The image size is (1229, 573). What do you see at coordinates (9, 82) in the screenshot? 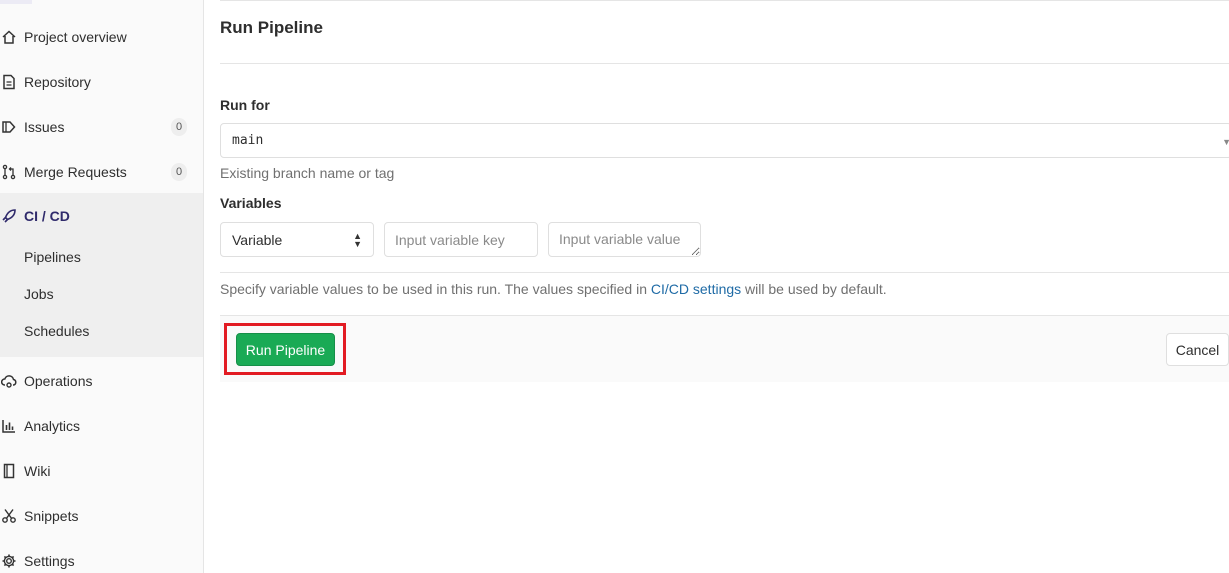
I see `document-icon` at bounding box center [9, 82].